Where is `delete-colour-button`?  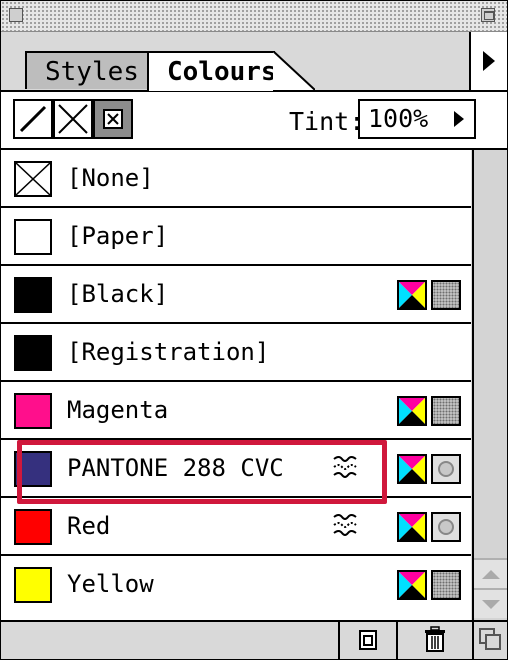 delete-colour-button is located at coordinates (434, 640).